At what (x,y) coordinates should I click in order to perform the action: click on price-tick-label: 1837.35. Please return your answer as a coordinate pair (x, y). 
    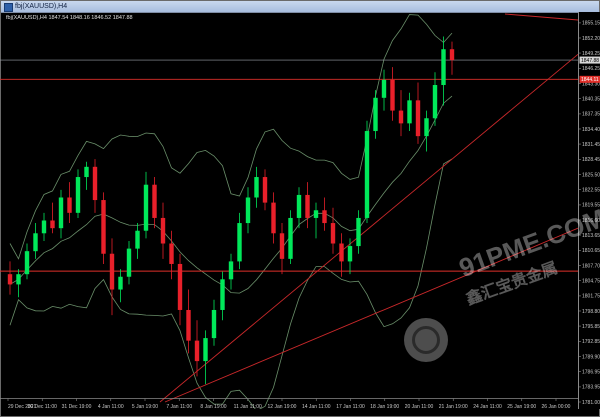
    Looking at the image, I should click on (591, 115).